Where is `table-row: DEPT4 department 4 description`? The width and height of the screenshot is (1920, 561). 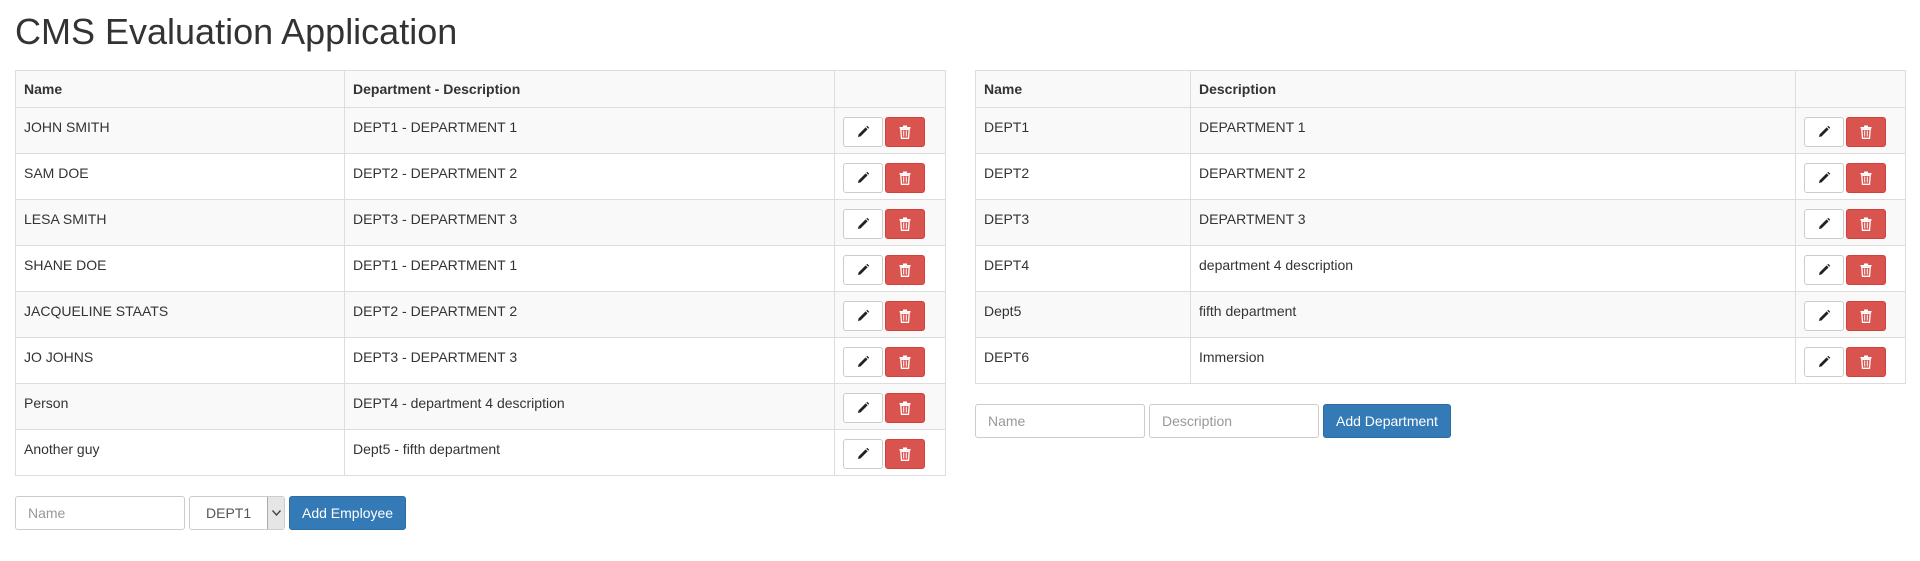
table-row: DEPT4 department 4 description is located at coordinates (1440, 268).